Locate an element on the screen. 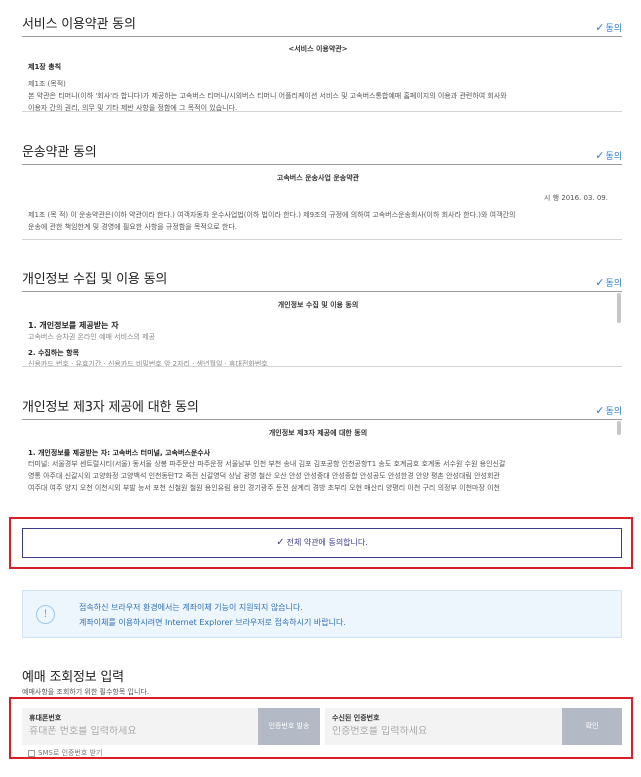 The image size is (641, 777). send-code-button: 인증번호 발송 is located at coordinates (289, 726).